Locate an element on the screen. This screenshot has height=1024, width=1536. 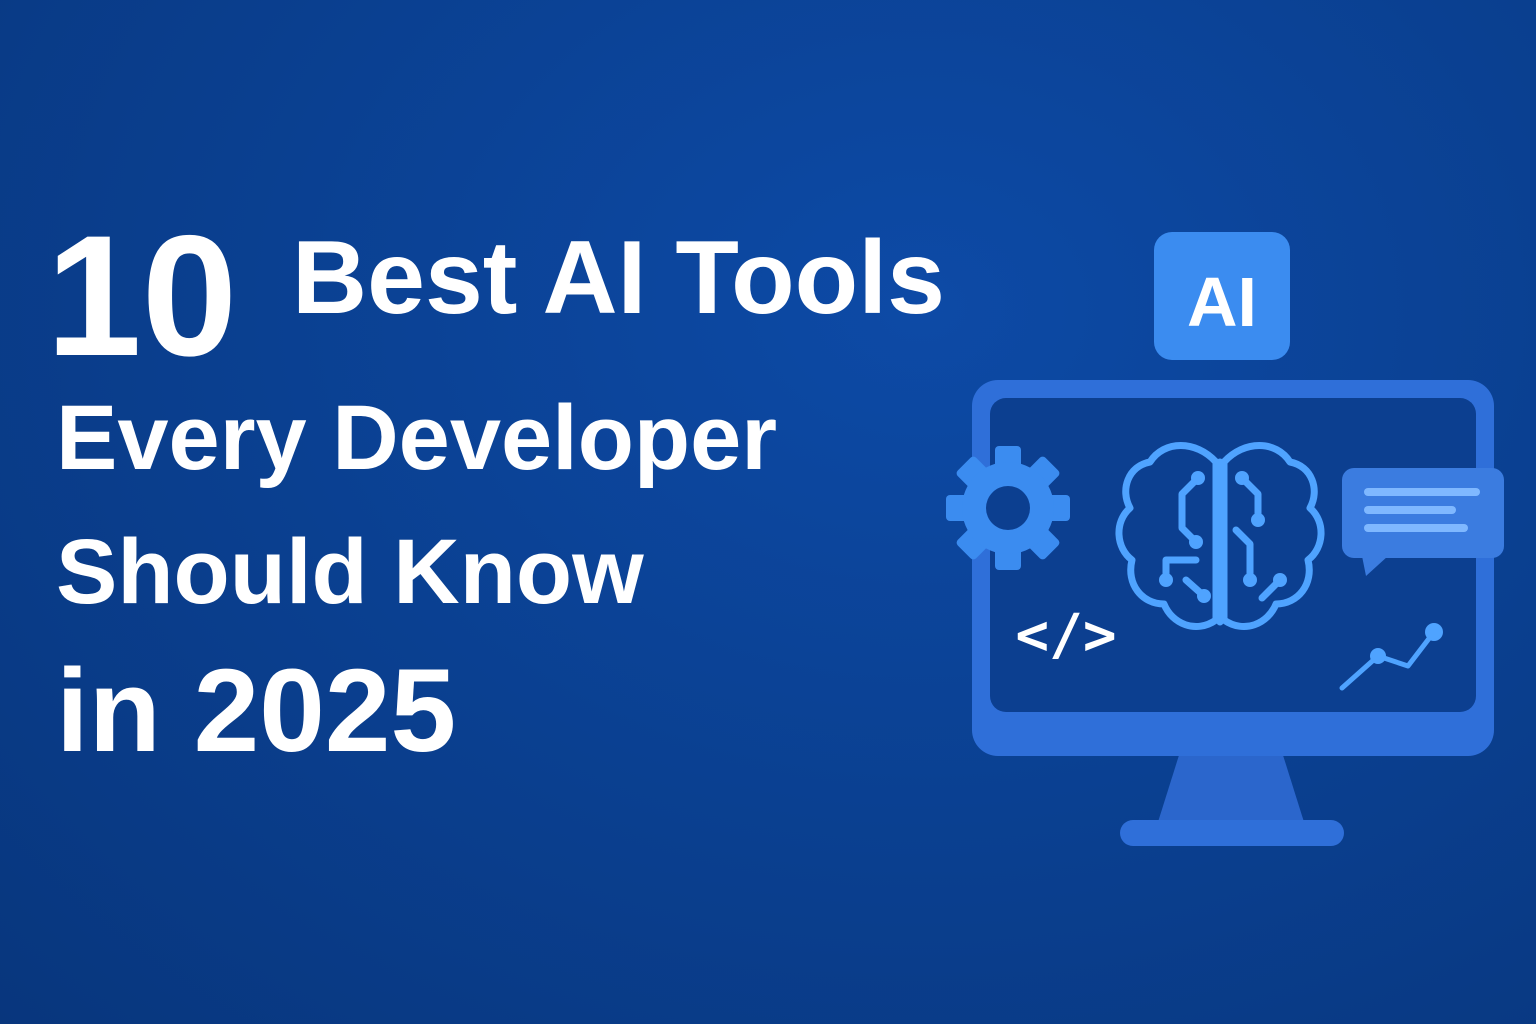
ai-badge-icon: AI is located at coordinates (1222, 296).